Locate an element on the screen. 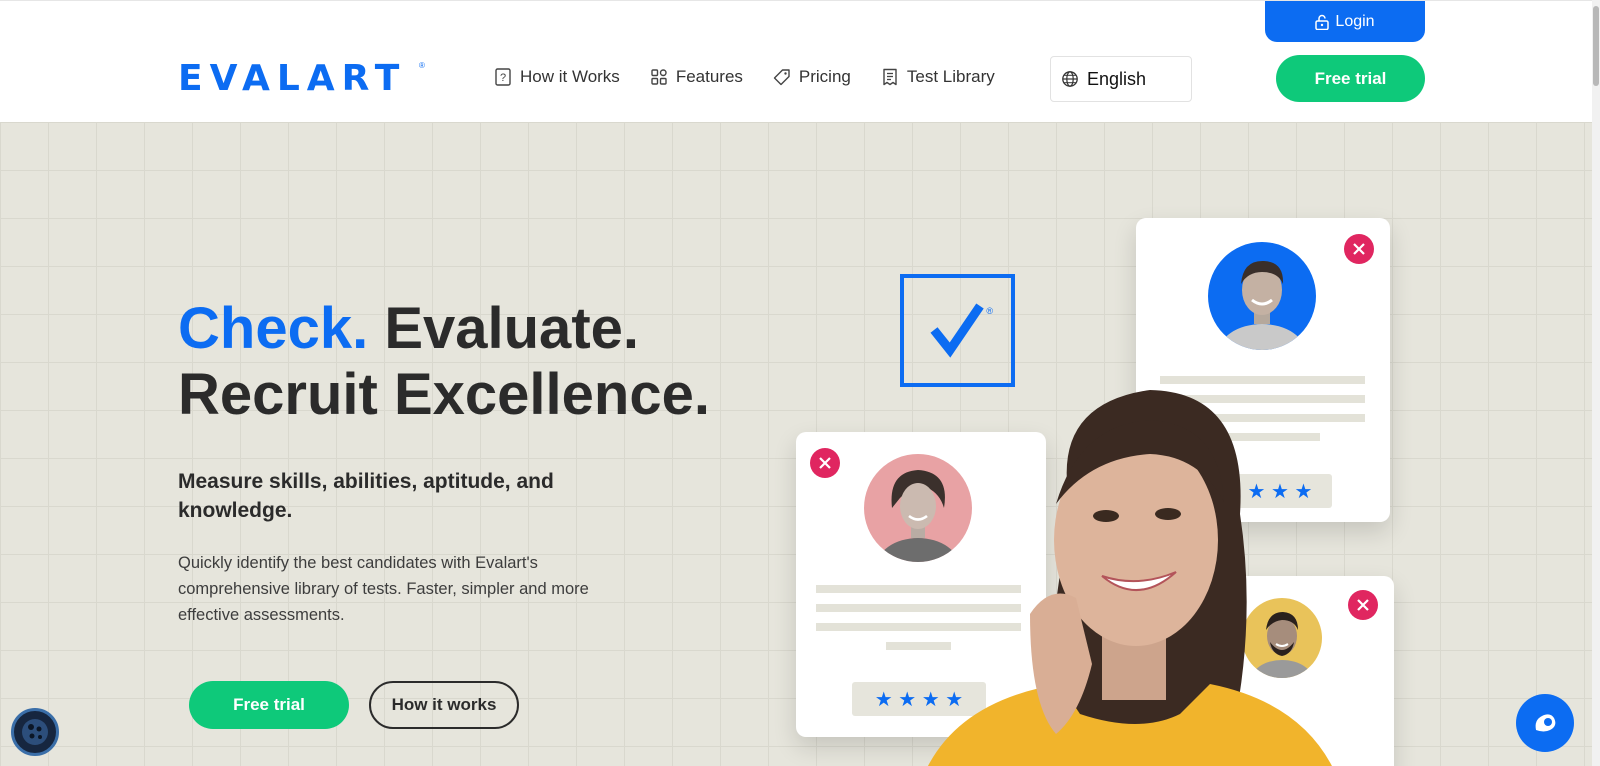 The height and width of the screenshot is (766, 1600). tag-icon is located at coordinates (781, 77).